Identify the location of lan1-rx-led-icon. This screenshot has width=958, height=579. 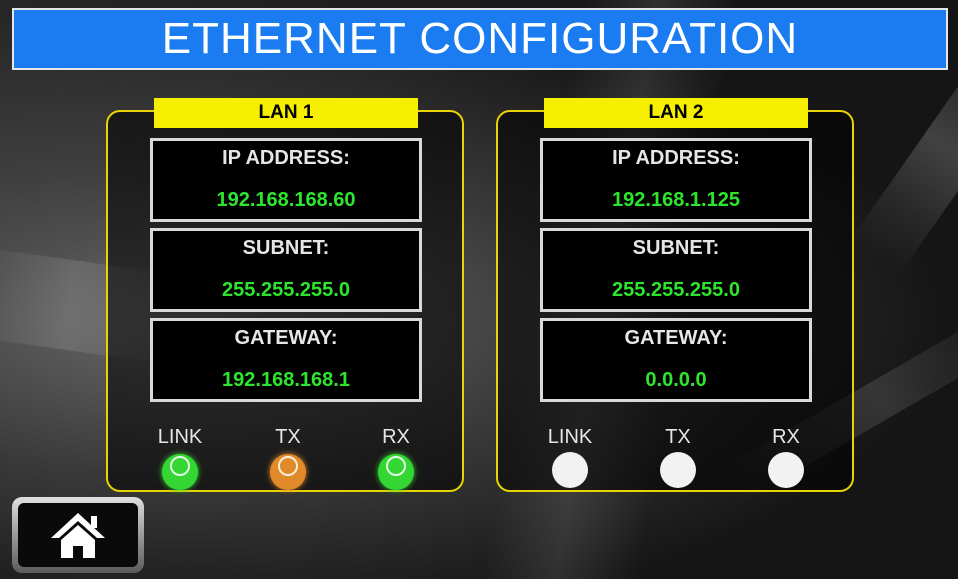
(396, 472).